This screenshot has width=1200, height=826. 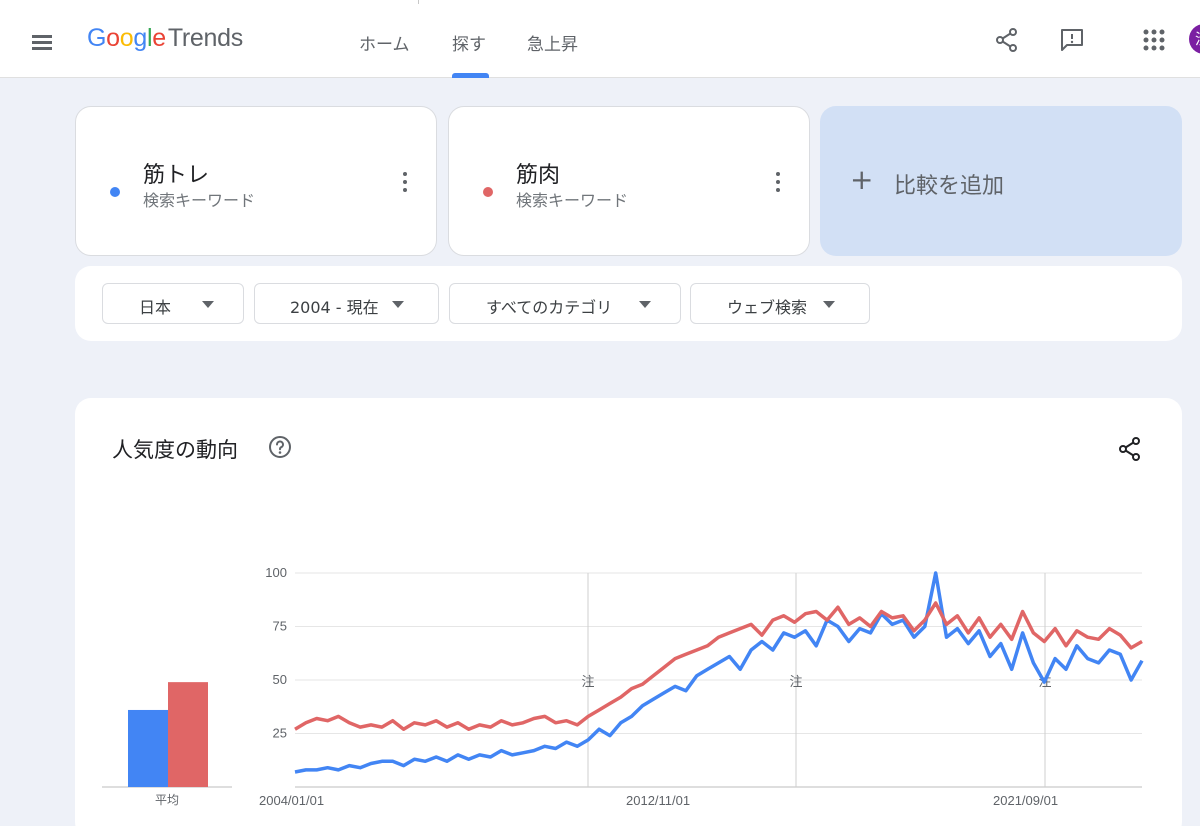 I want to click on menu-icon, so click(x=42, y=42).